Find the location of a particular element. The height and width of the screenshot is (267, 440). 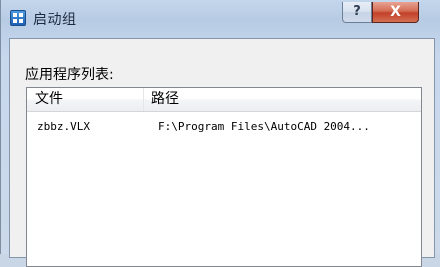

application-list-label: 应用程序列表: is located at coordinates (69, 75).